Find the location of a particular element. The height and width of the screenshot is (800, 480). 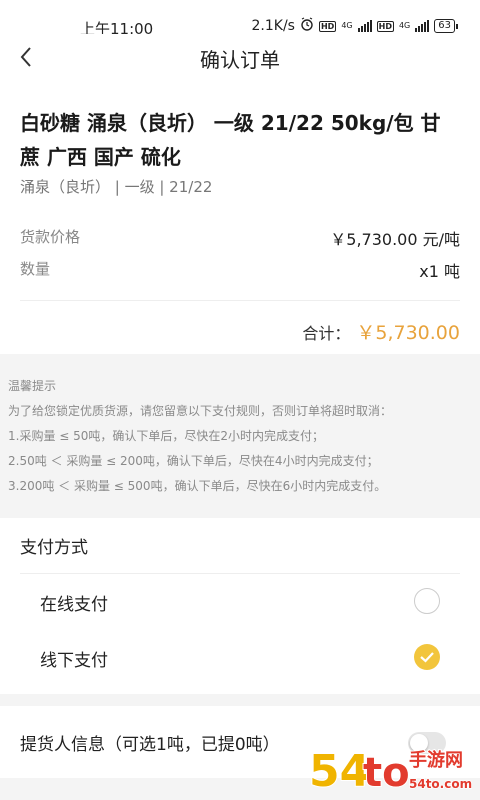

price-row: 货款价格 ￥5,730.00 元/吨 is located at coordinates (240, 238).